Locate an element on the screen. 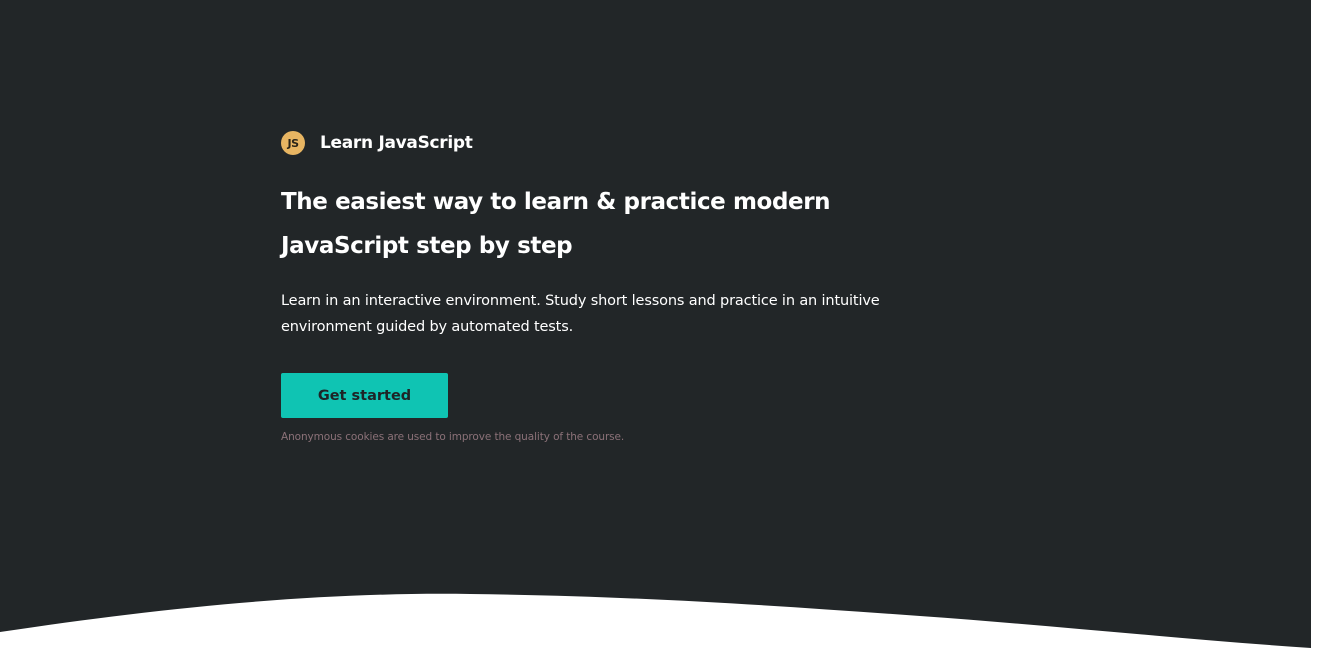 This screenshot has height=668, width=1326. brand-name: Learn JavaScript is located at coordinates (396, 143).